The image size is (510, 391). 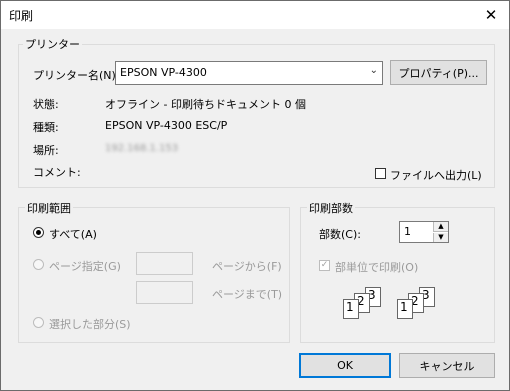 I want to click on print-to-file-checkbox, so click(x=380, y=173).